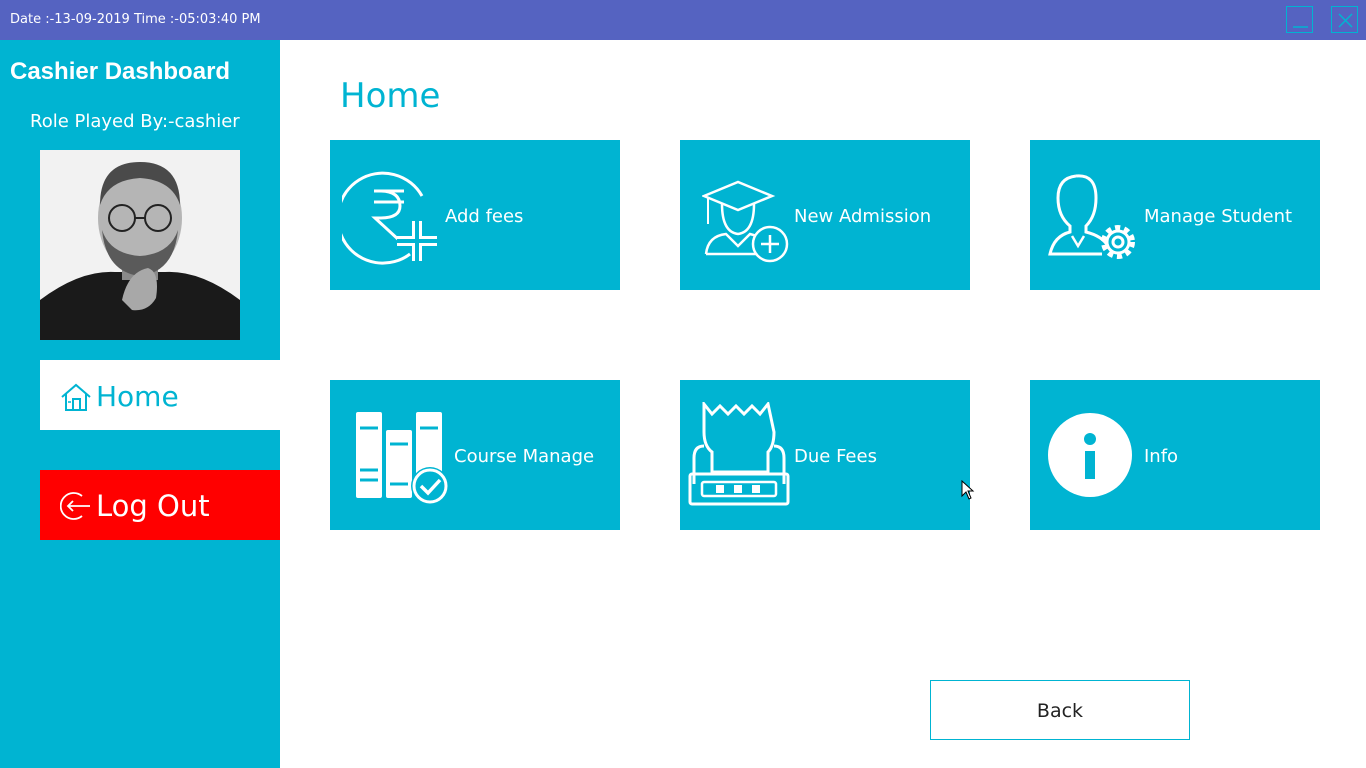 The width and height of the screenshot is (1366, 768). Describe the element at coordinates (745, 221) in the screenshot. I see `graduate-add-icon` at that location.